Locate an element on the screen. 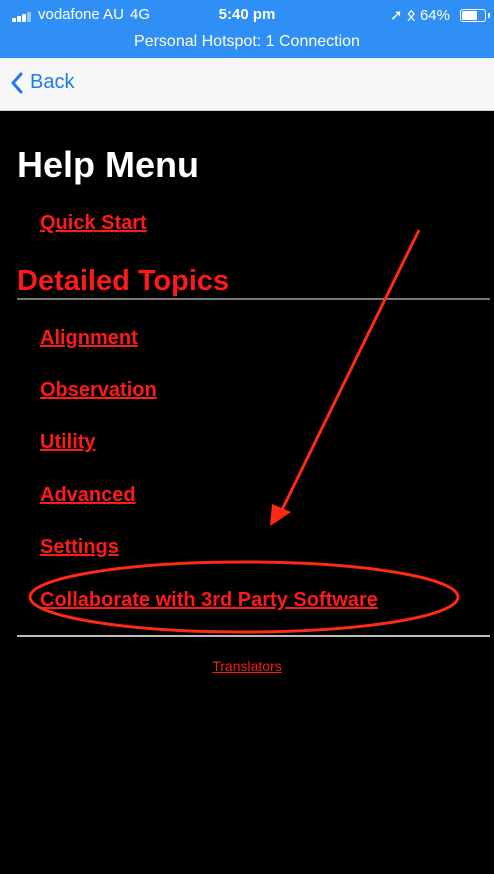 Image resolution: width=494 pixels, height=874 pixels. annotation-arrowhead is located at coordinates (280, 515).